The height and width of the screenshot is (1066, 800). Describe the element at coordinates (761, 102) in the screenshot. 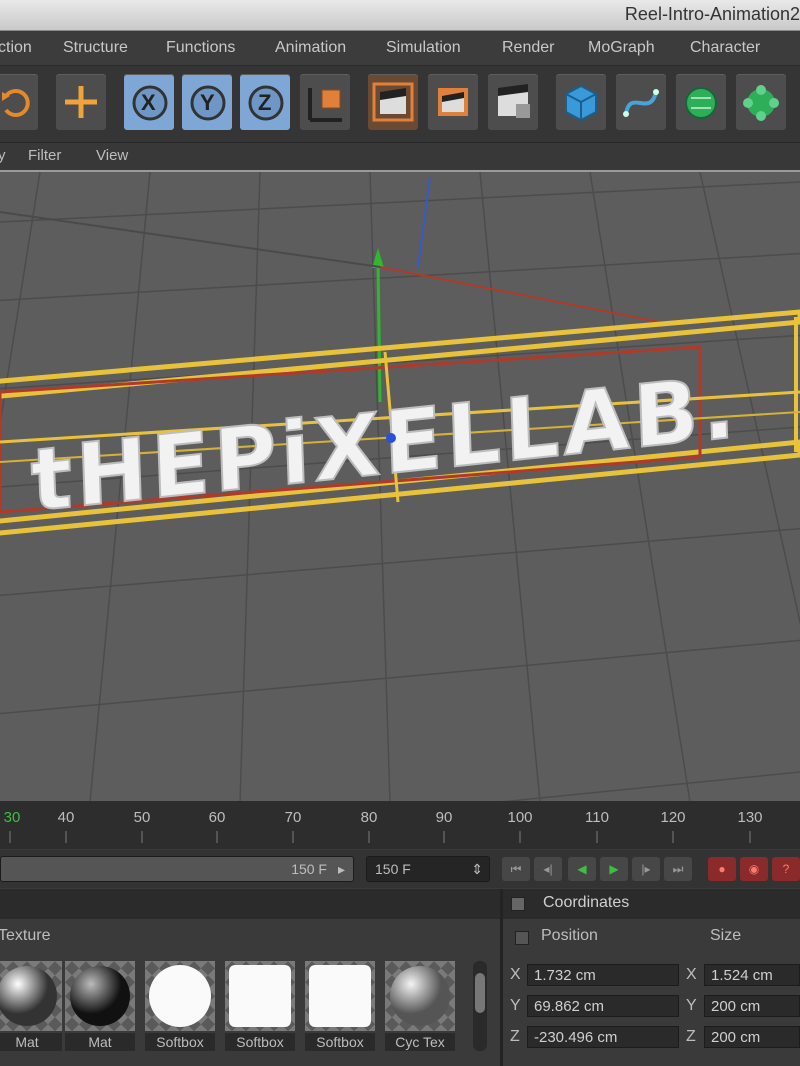

I see `array-button` at that location.